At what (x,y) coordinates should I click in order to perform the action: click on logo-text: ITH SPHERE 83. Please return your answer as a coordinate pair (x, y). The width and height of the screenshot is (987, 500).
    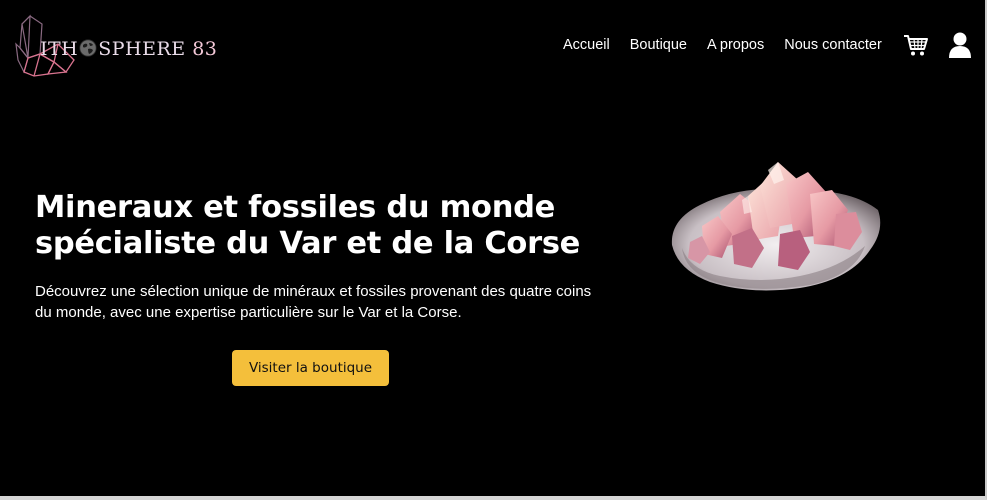
    Looking at the image, I should click on (128, 49).